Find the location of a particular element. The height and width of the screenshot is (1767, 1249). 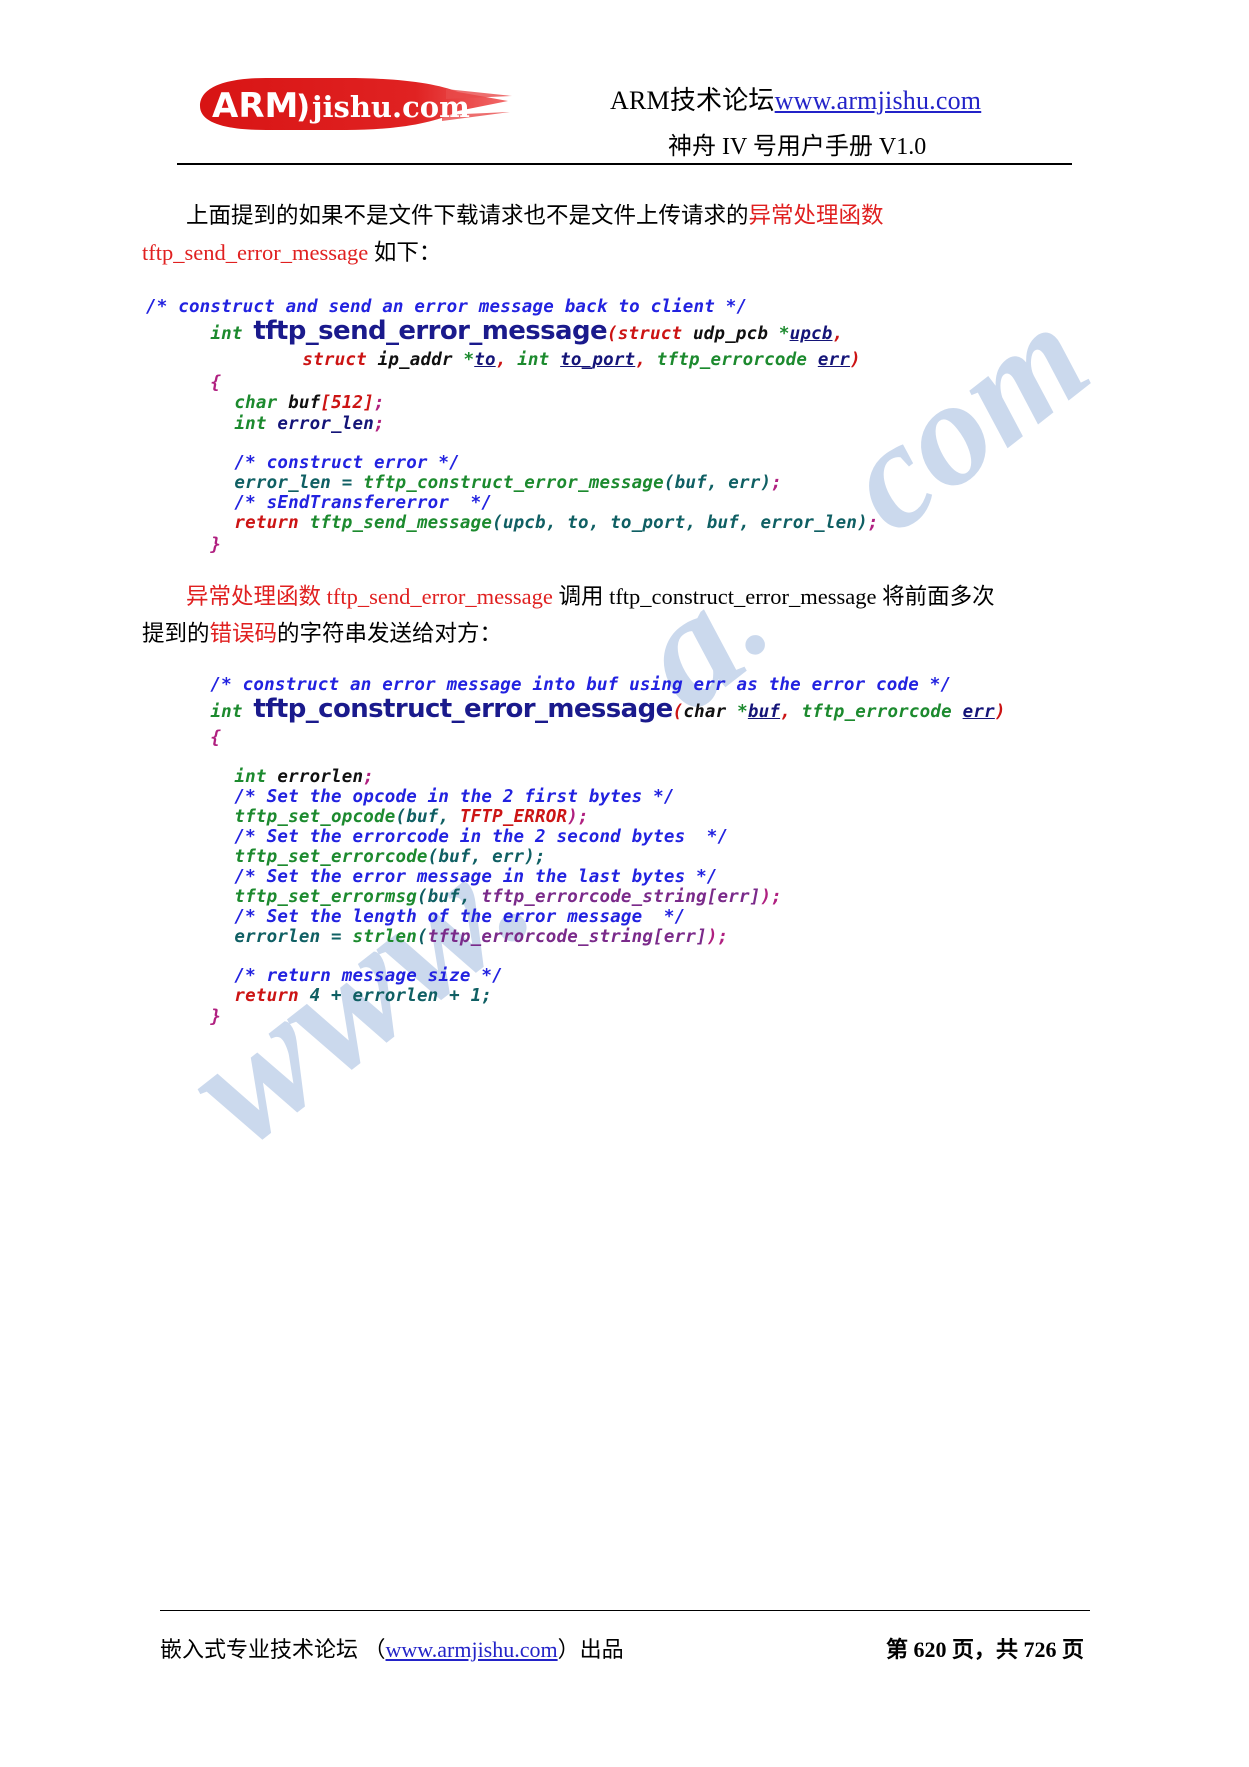

armjishu-logo: ARM ) jishu.com is located at coordinates (355, 106).